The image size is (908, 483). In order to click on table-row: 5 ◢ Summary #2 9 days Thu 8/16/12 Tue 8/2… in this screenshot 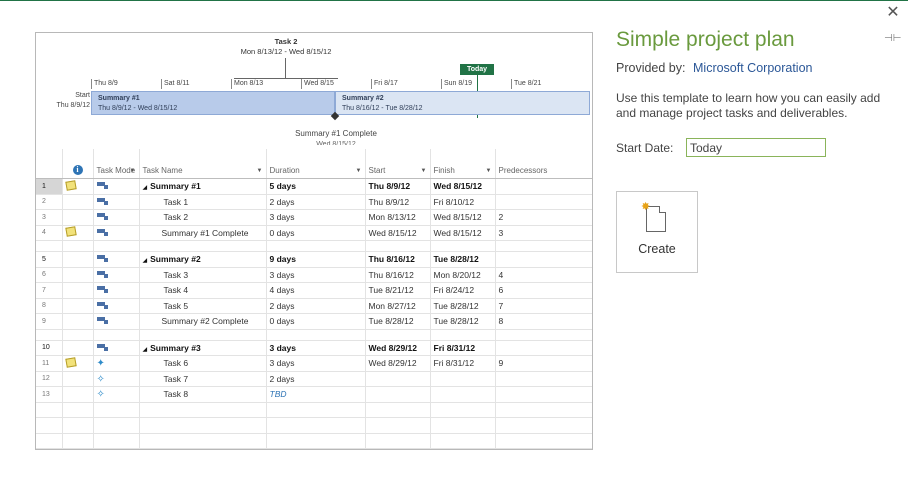, I will do `click(314, 259)`.